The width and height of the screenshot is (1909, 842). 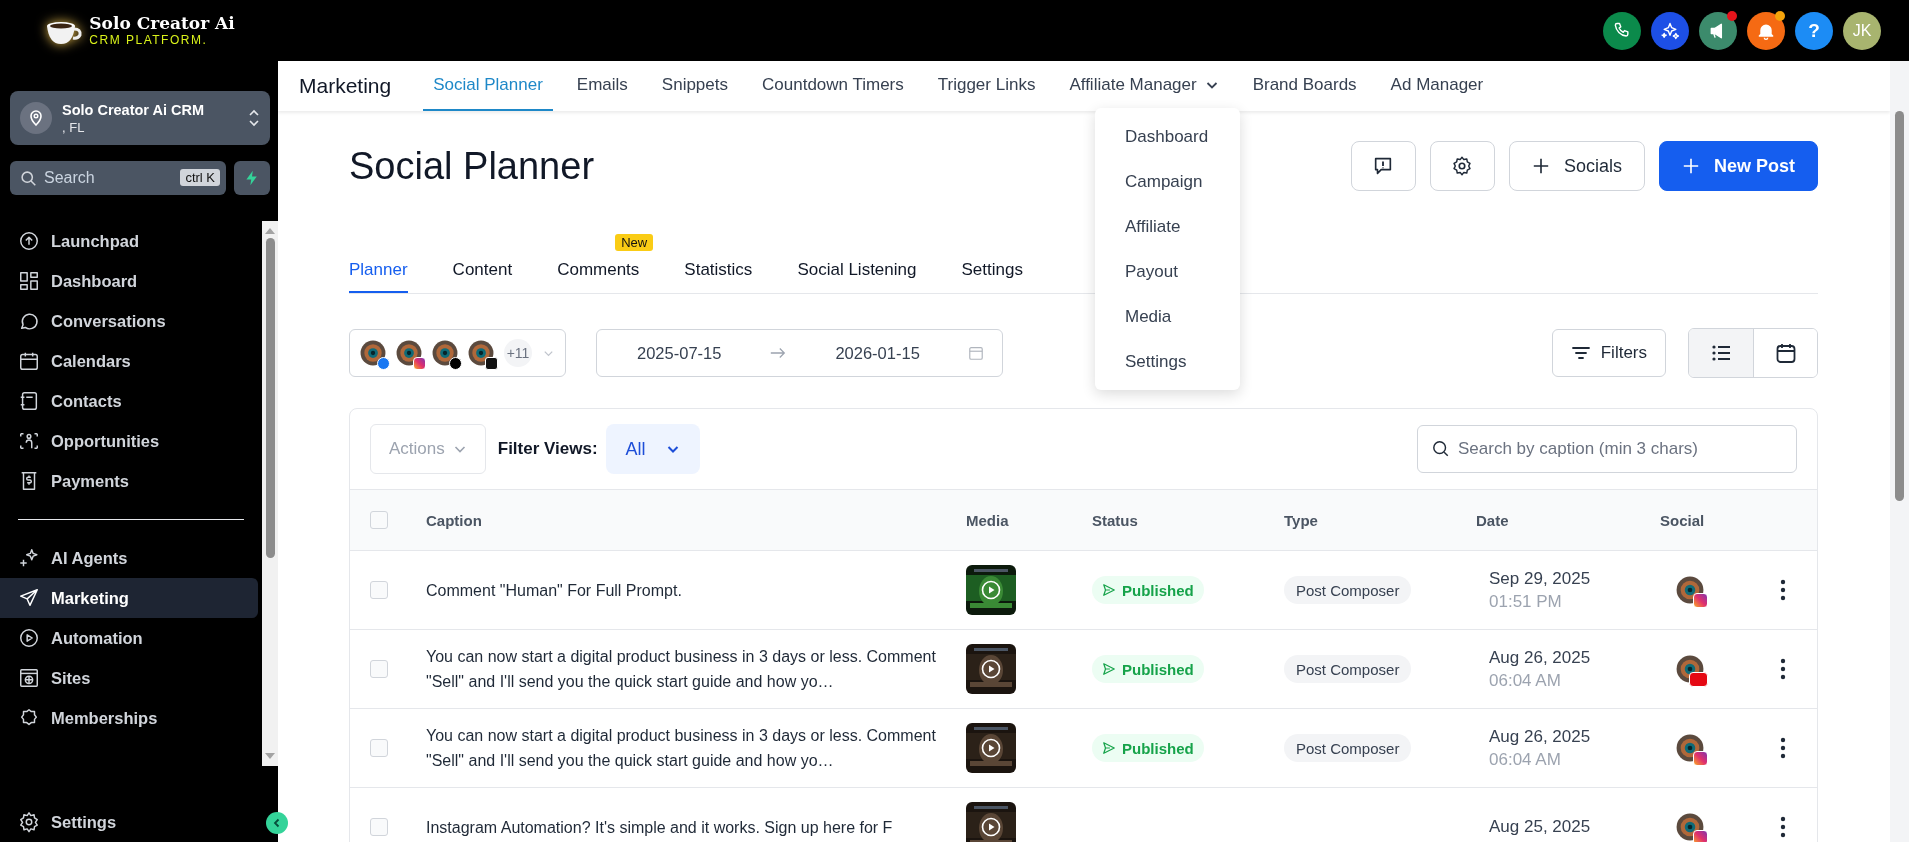 What do you see at coordinates (29, 441) in the screenshot?
I see `people-icon` at bounding box center [29, 441].